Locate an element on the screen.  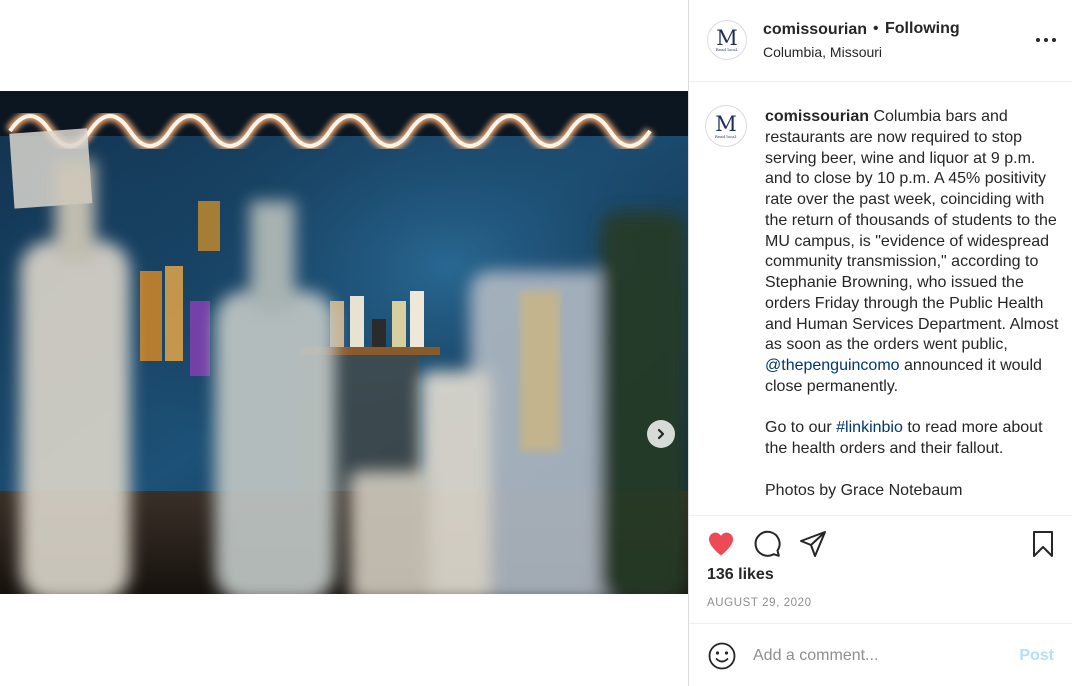
emoji-button is located at coordinates (722, 656).